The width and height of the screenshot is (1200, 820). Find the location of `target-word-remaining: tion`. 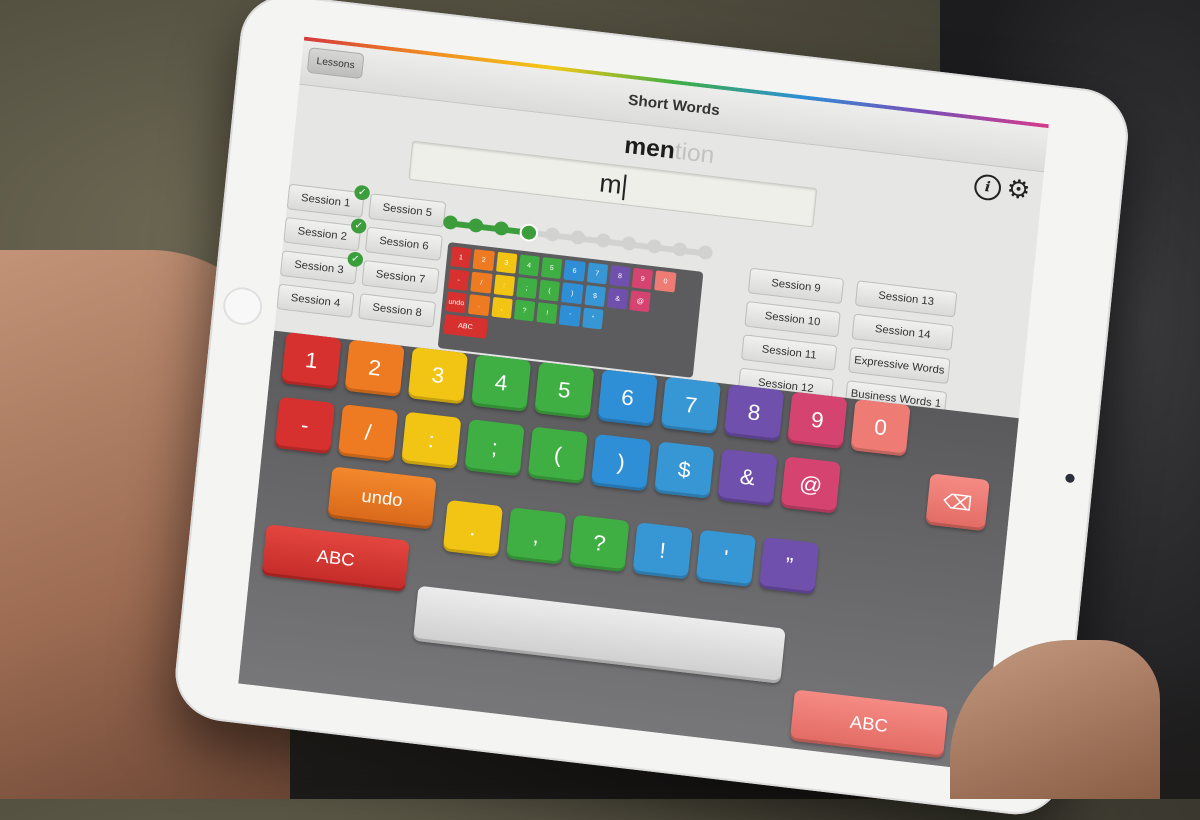

target-word-remaining: tion is located at coordinates (694, 153).